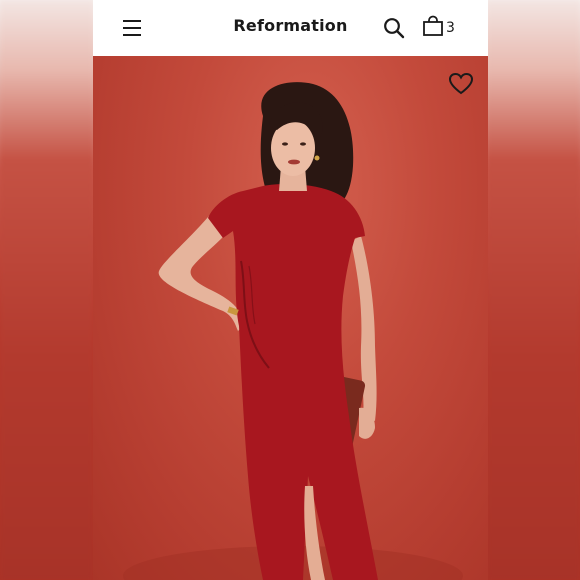 Image resolution: width=580 pixels, height=580 pixels. What do you see at coordinates (290, 28) in the screenshot?
I see `top-navigation-bar: Reformation 3` at bounding box center [290, 28].